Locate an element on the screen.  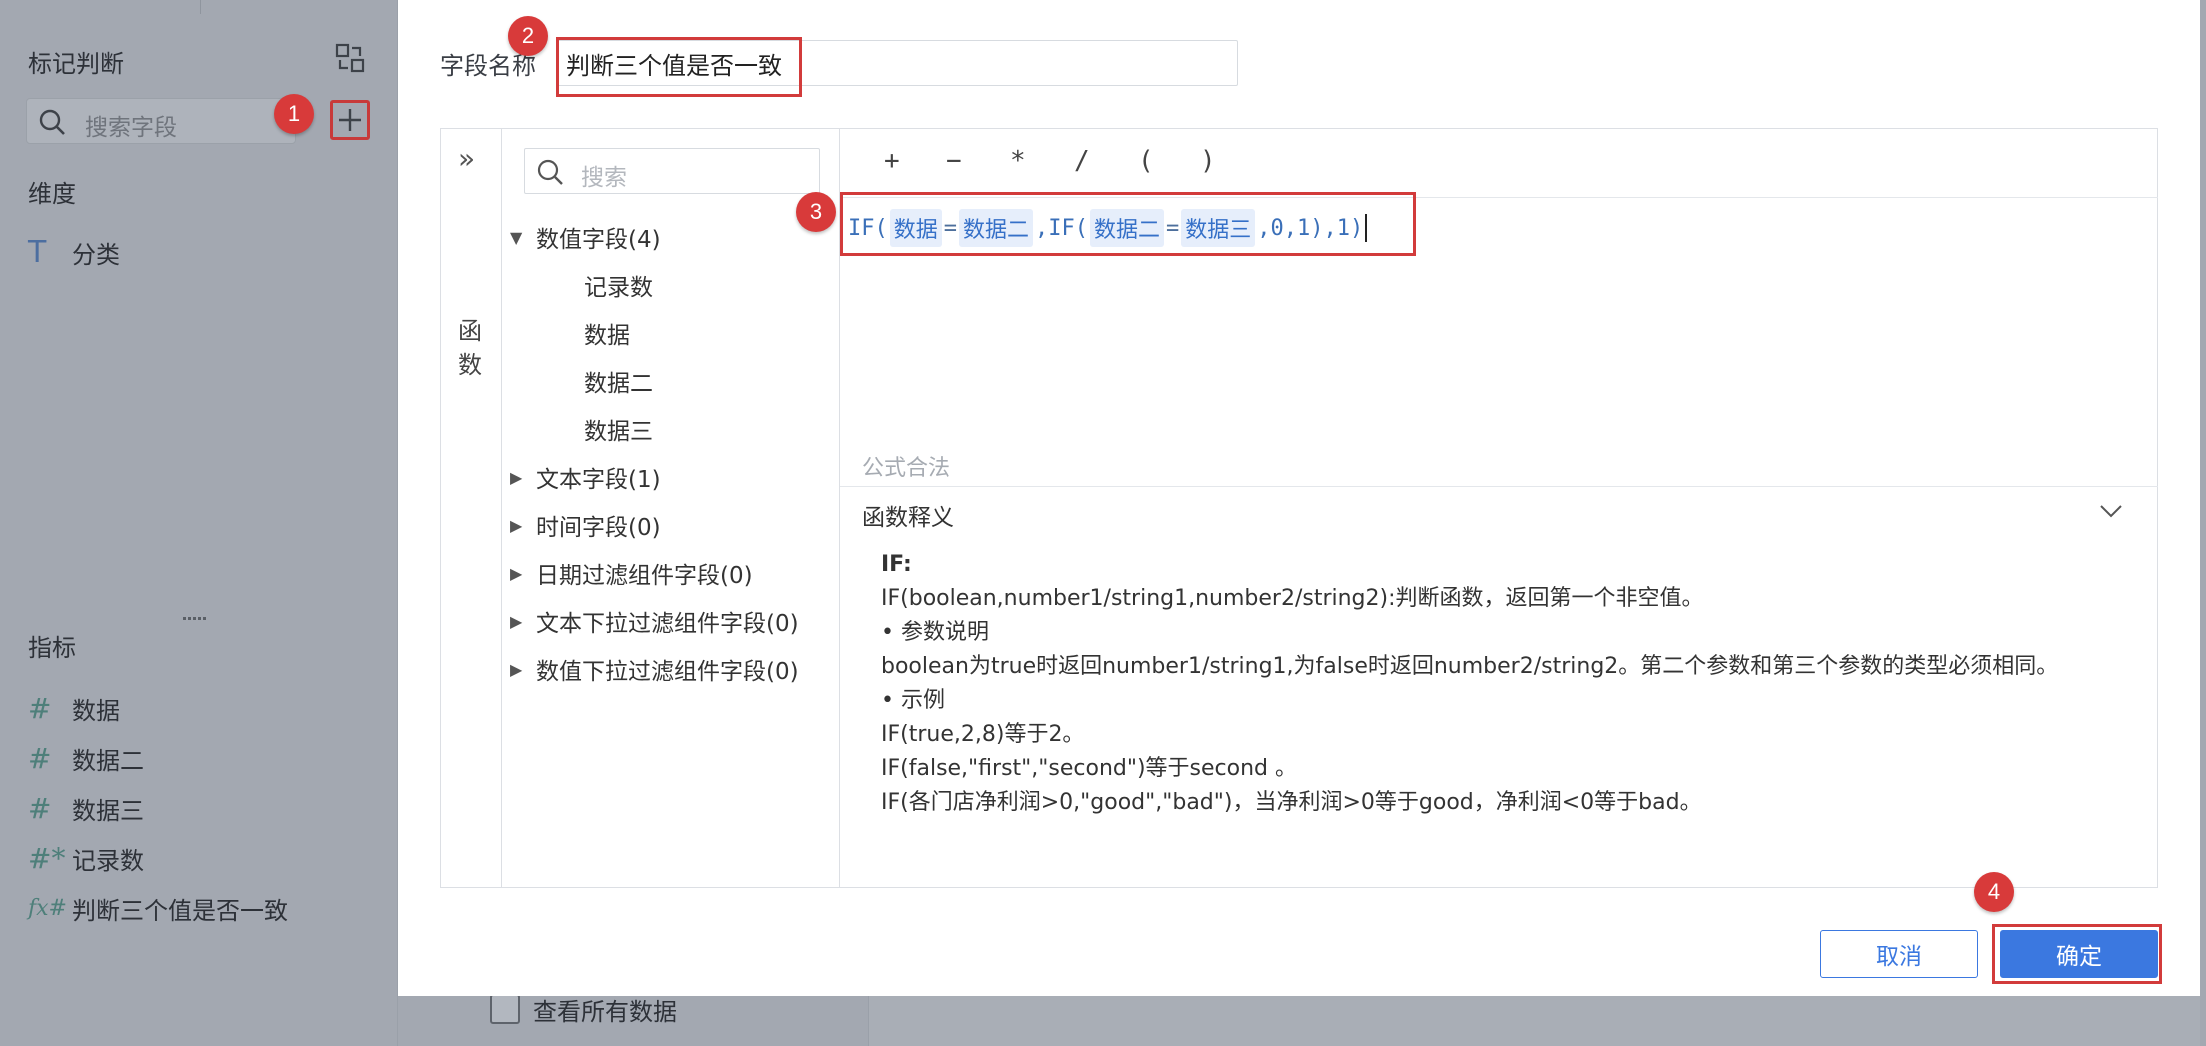
operator-open-paren-button: ( is located at coordinates (1146, 161).